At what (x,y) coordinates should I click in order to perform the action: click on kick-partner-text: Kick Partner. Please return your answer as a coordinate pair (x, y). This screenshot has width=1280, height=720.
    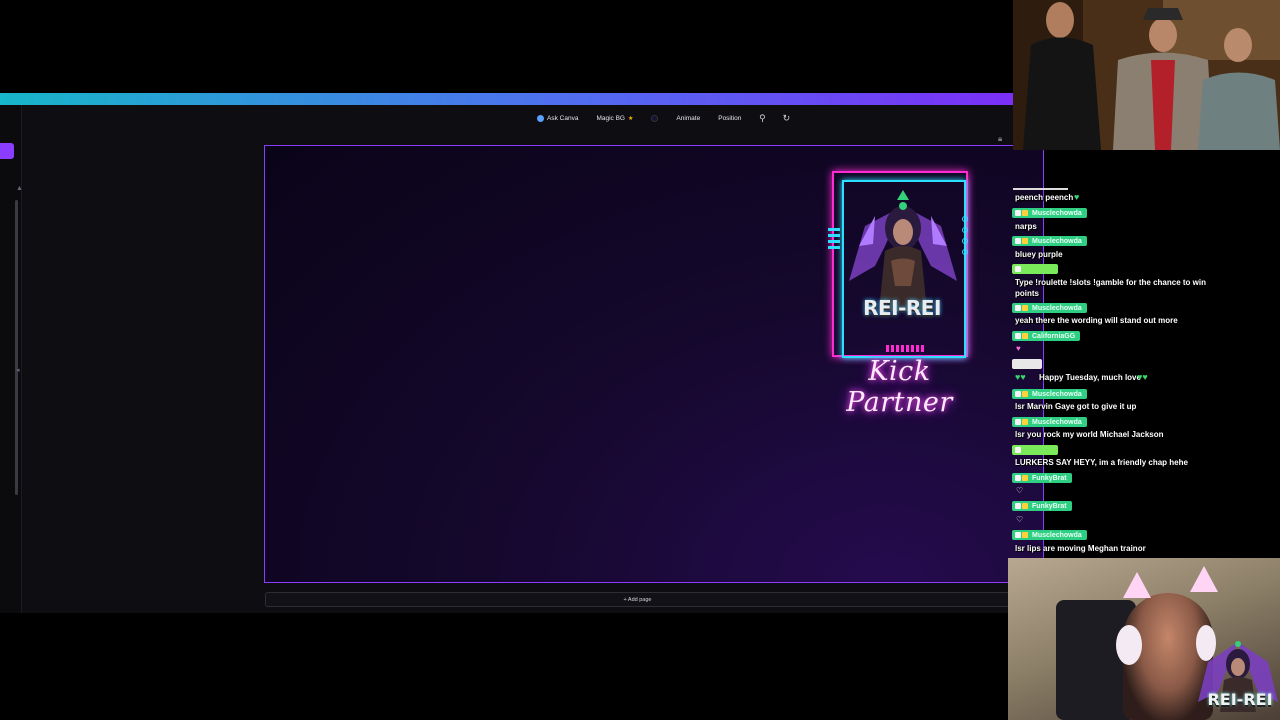
    Looking at the image, I should click on (899, 387).